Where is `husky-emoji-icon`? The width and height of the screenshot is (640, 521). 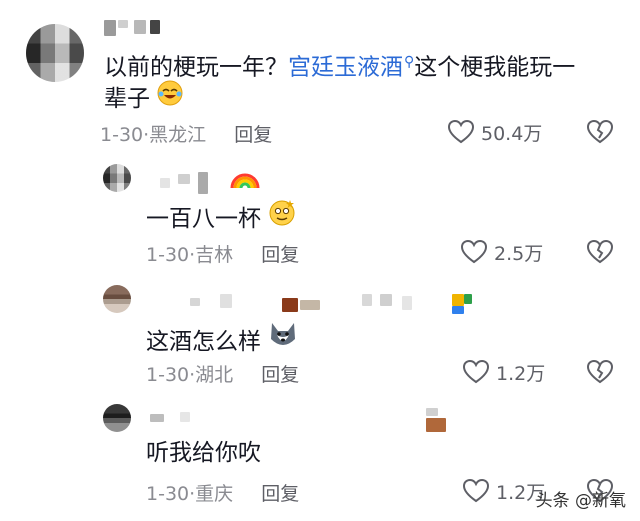 husky-emoji-icon is located at coordinates (283, 339).